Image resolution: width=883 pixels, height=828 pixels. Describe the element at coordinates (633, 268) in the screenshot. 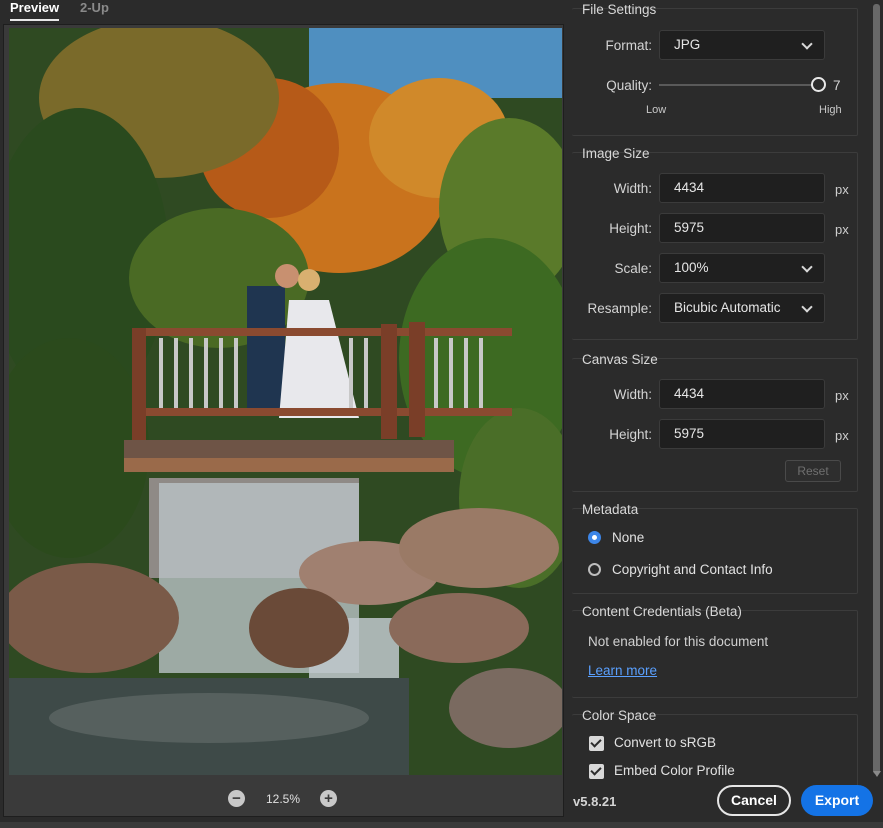

I see `scale-label: Scale:` at that location.